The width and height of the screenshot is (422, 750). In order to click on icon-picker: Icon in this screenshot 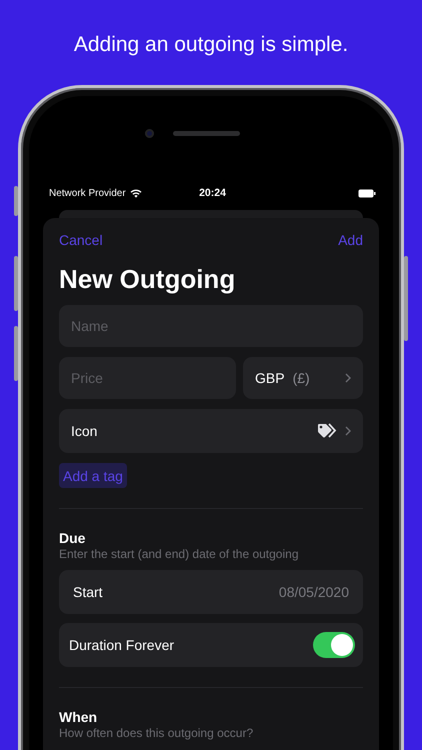, I will do `click(211, 431)`.